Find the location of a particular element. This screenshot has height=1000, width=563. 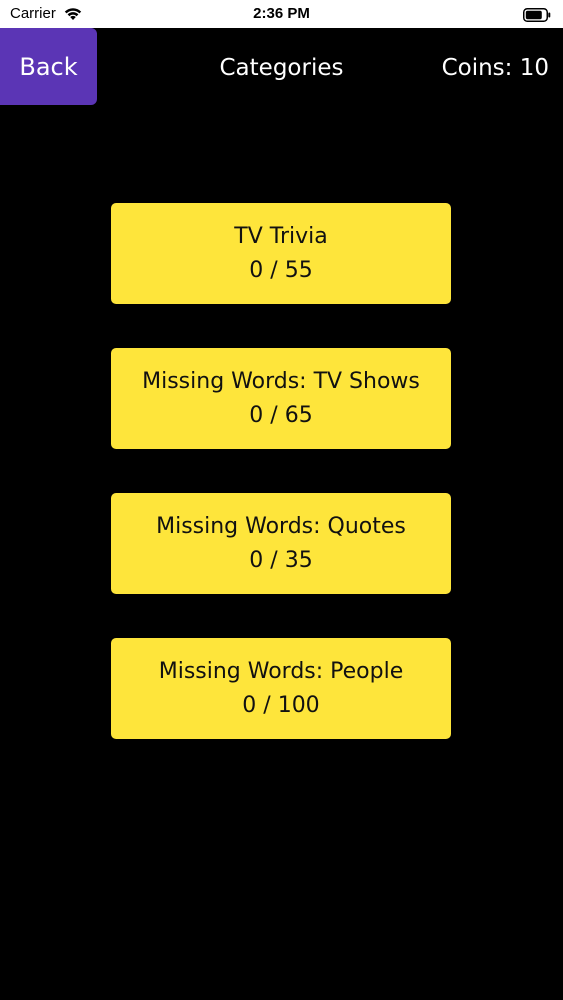

category-progress: 0 / 55 is located at coordinates (281, 270).